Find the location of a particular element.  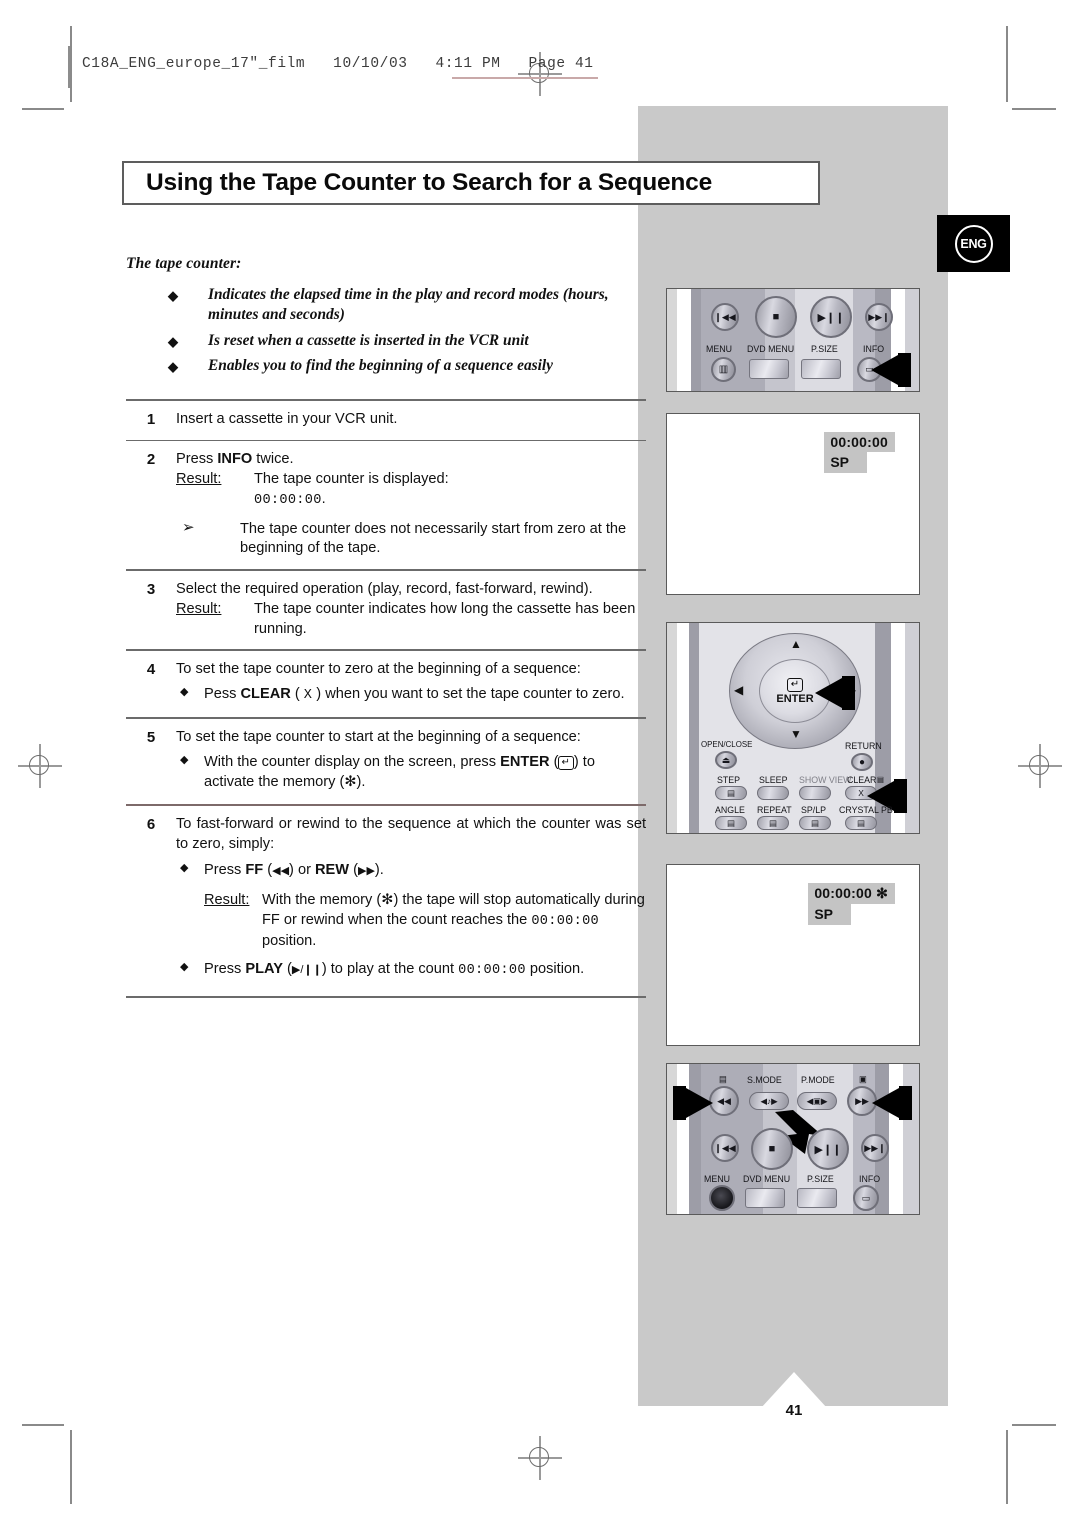

arrow-up-icon: ▲ is located at coordinates (796, 644).